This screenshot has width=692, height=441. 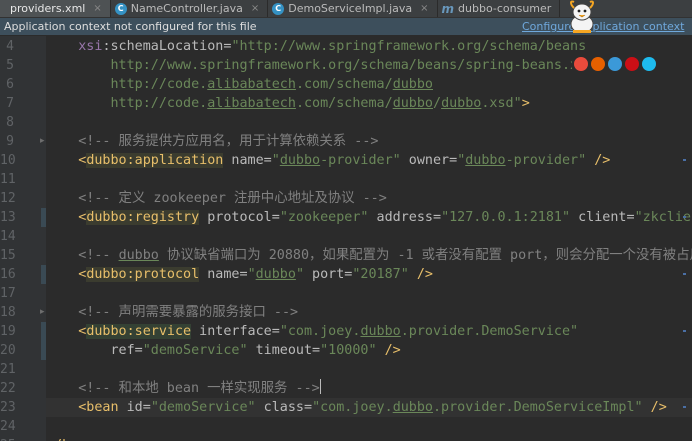 What do you see at coordinates (598, 64) in the screenshot?
I see `firefox-icon` at bounding box center [598, 64].